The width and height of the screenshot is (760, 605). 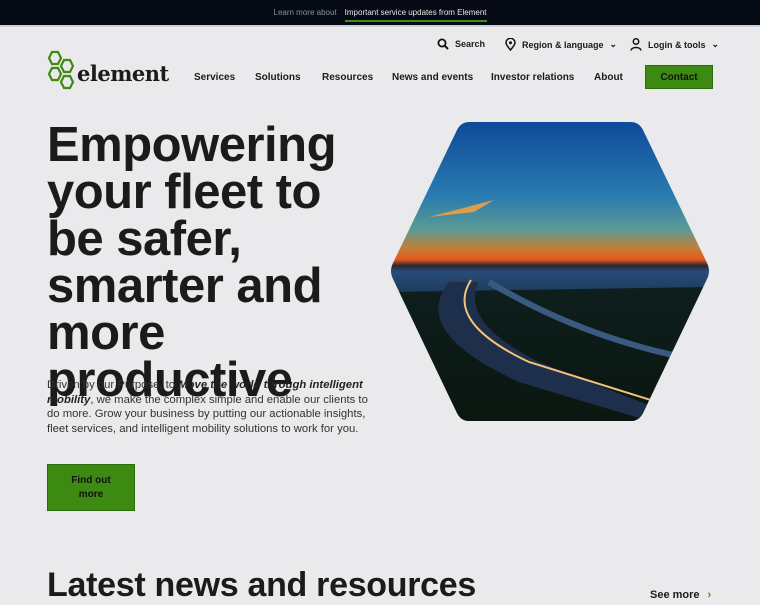 What do you see at coordinates (415, 15) in the screenshot?
I see `announcement-link: Important service updates from Element` at bounding box center [415, 15].